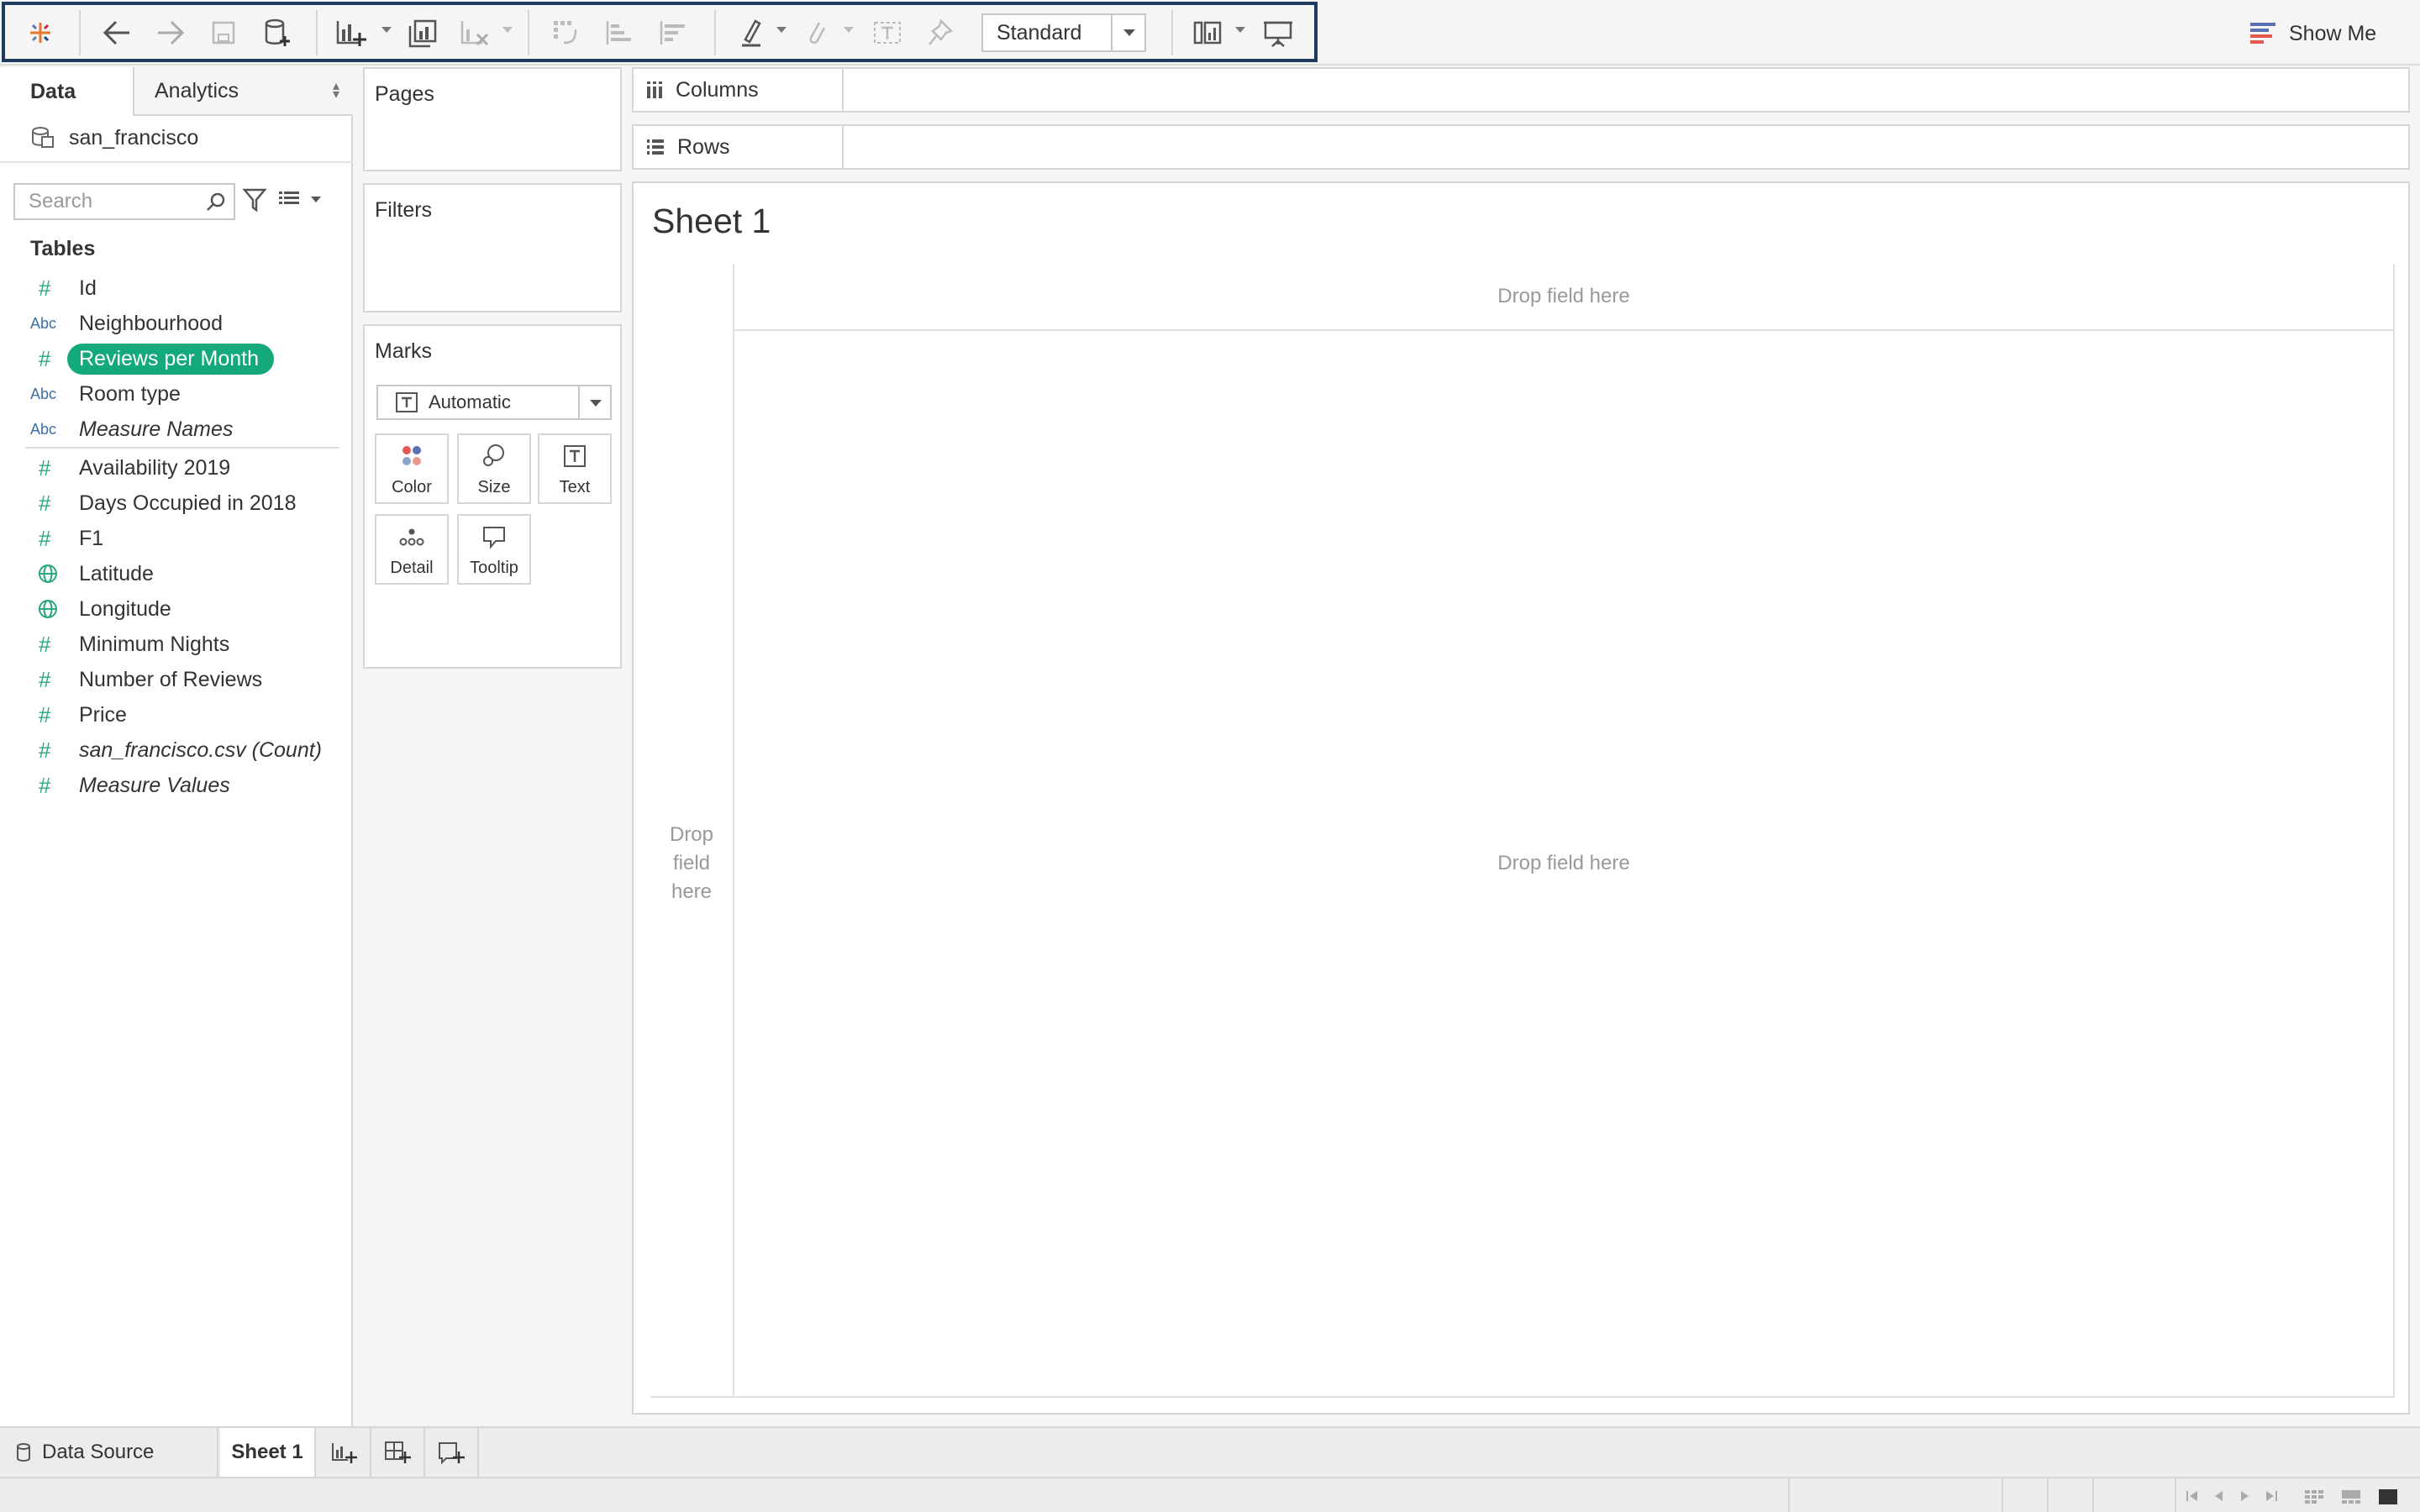 This screenshot has width=2420, height=1512. Describe the element at coordinates (2312, 33) in the screenshot. I see `show-me-button: Show Me` at that location.